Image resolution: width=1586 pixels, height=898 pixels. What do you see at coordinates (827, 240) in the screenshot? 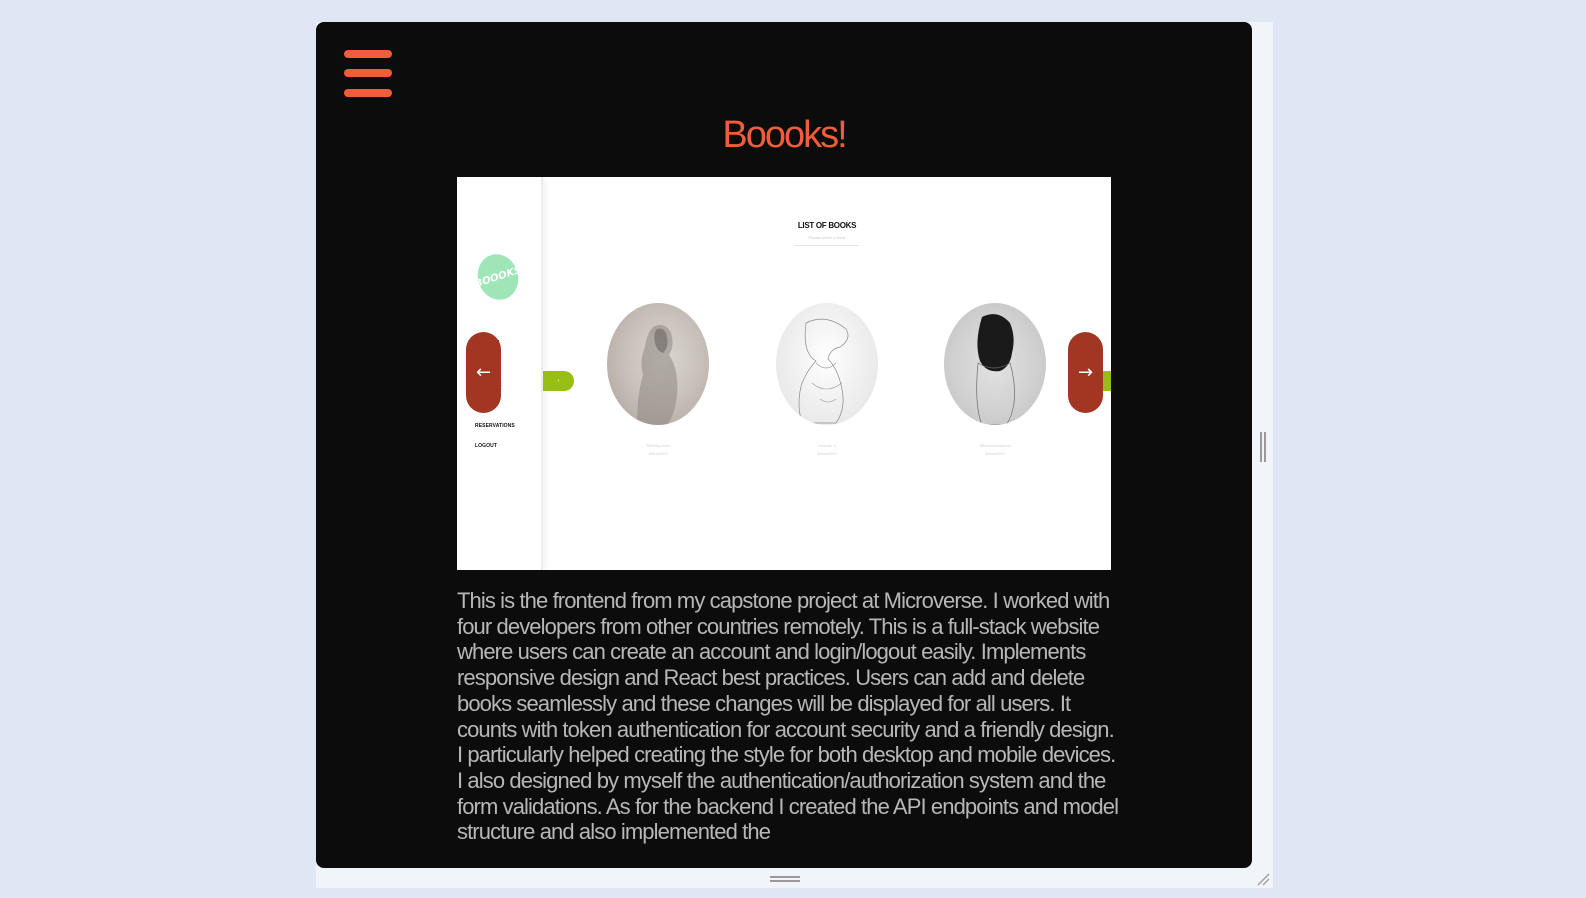
I see `preview-subheading: Please select a book` at bounding box center [827, 240].